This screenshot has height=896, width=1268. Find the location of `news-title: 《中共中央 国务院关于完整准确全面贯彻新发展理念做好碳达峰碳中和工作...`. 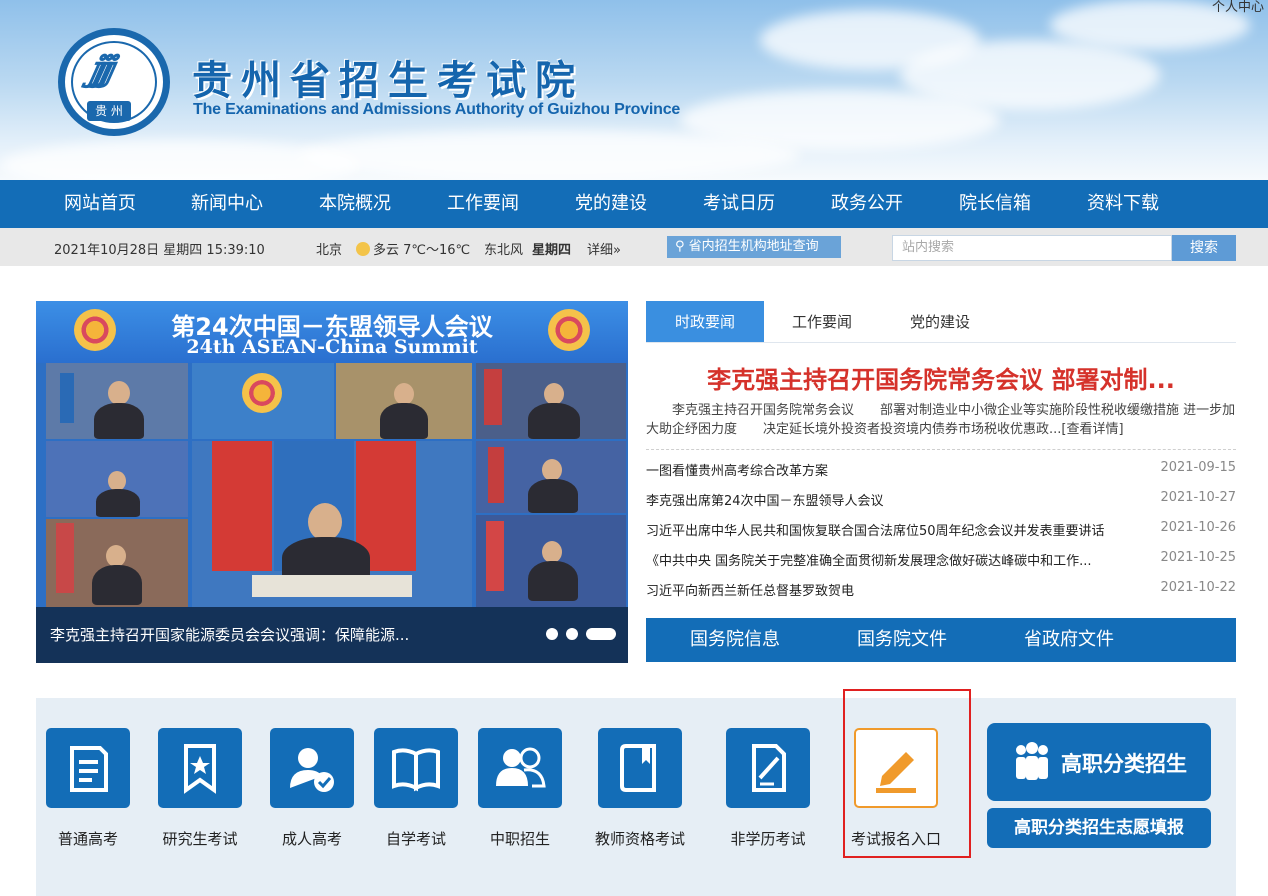

news-title: 《中共中央 国务院关于完整准确全面贯彻新发展理念做好碳达峰碳中和工作... is located at coordinates (891, 559).